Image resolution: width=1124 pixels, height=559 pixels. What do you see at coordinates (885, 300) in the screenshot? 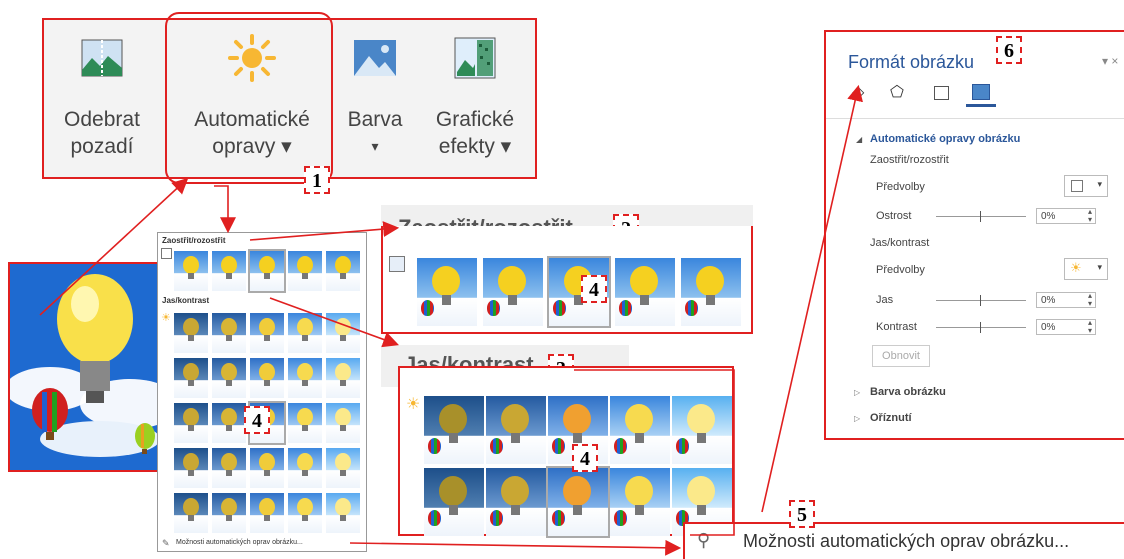
I see `brightness-label: Jas` at bounding box center [885, 300].